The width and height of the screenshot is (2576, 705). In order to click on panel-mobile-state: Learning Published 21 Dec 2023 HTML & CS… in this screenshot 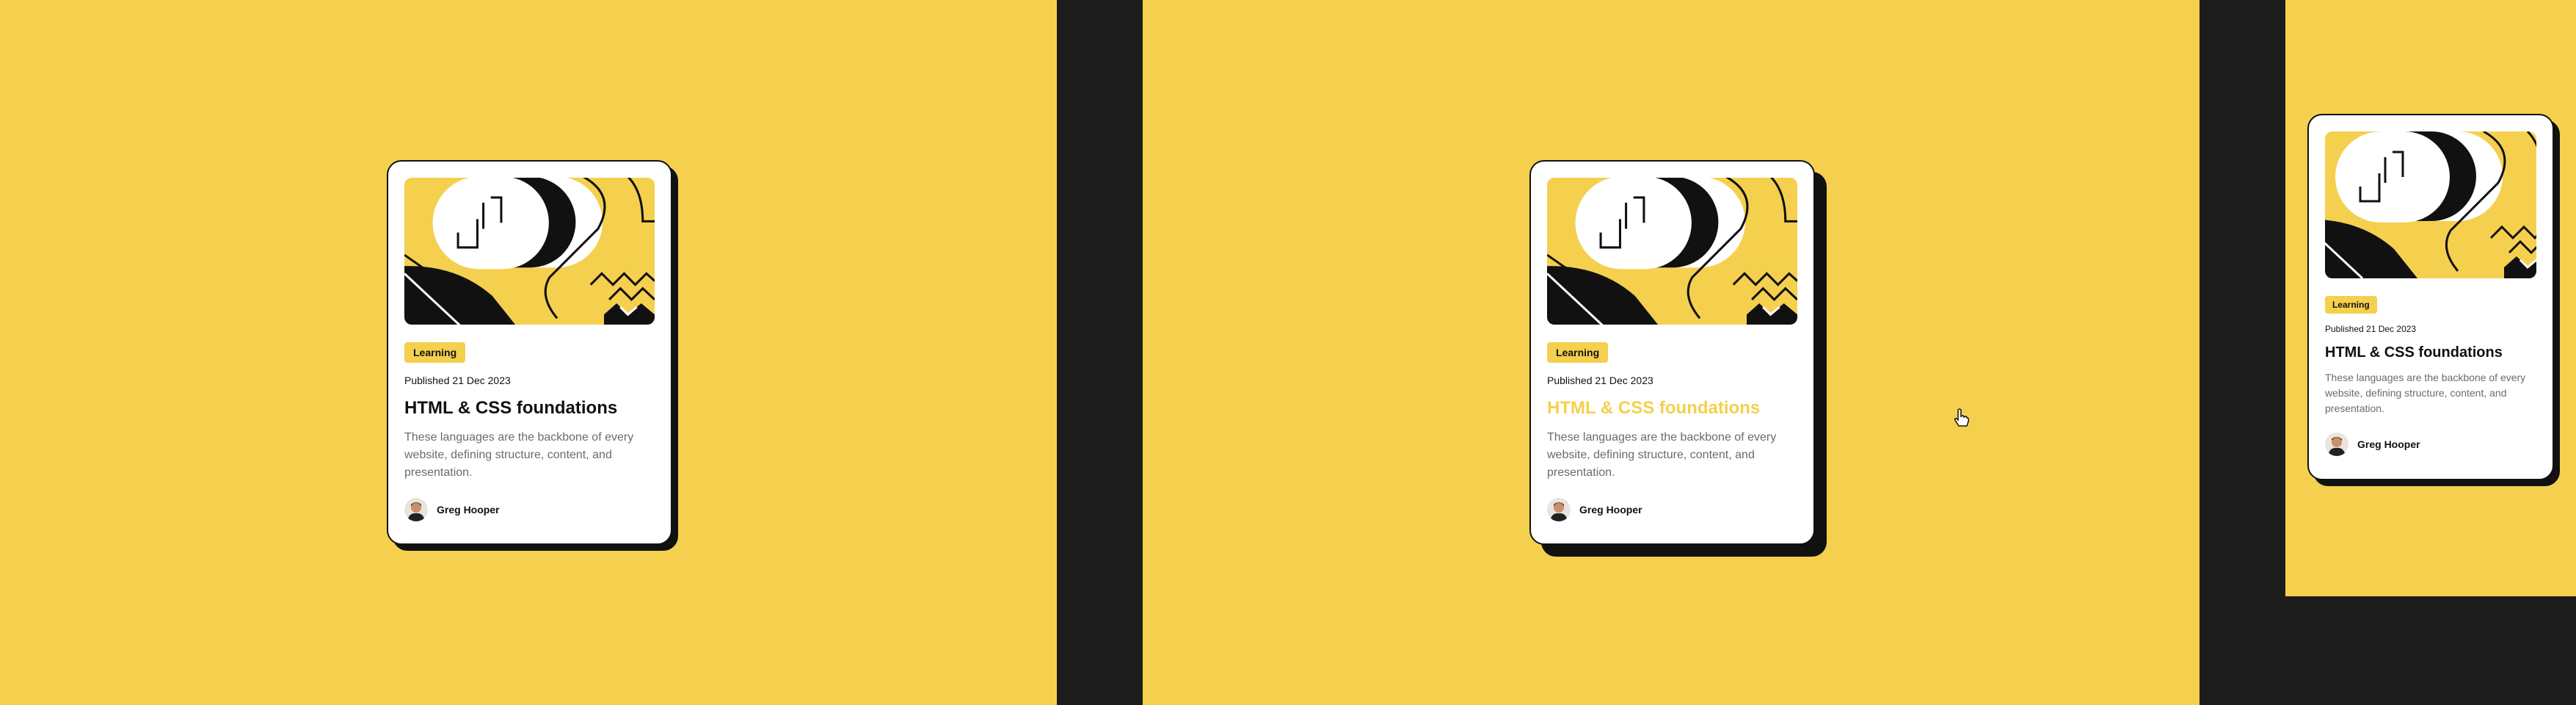, I will do `click(2430, 298)`.